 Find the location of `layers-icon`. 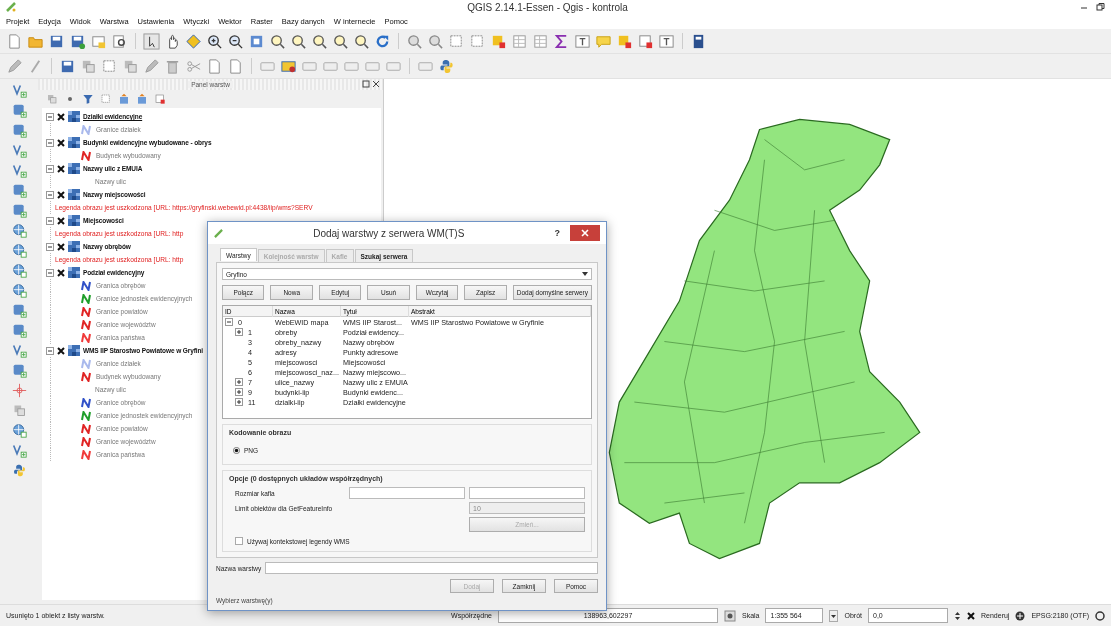

layers-icon is located at coordinates (52, 99).